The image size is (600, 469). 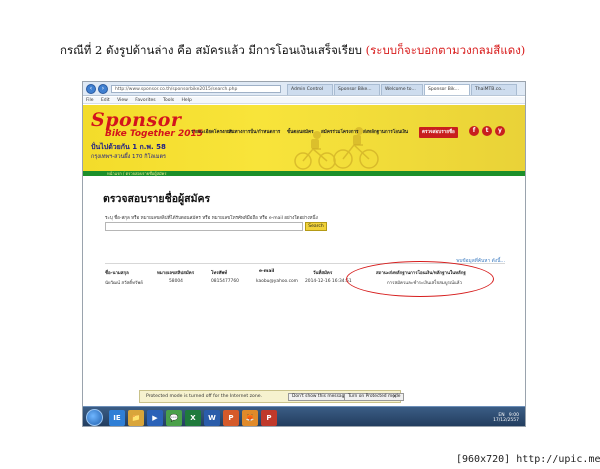 I want to click on youtube-icon: y, so click(x=500, y=131).